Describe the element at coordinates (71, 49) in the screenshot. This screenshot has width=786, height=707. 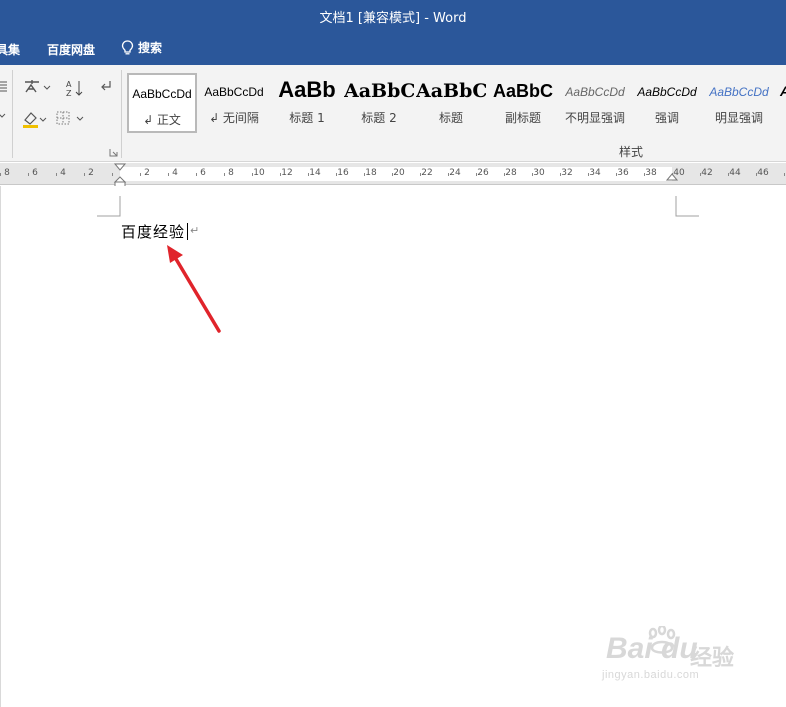
I see `tab-baidu-netdisk: 百度网盘` at that location.